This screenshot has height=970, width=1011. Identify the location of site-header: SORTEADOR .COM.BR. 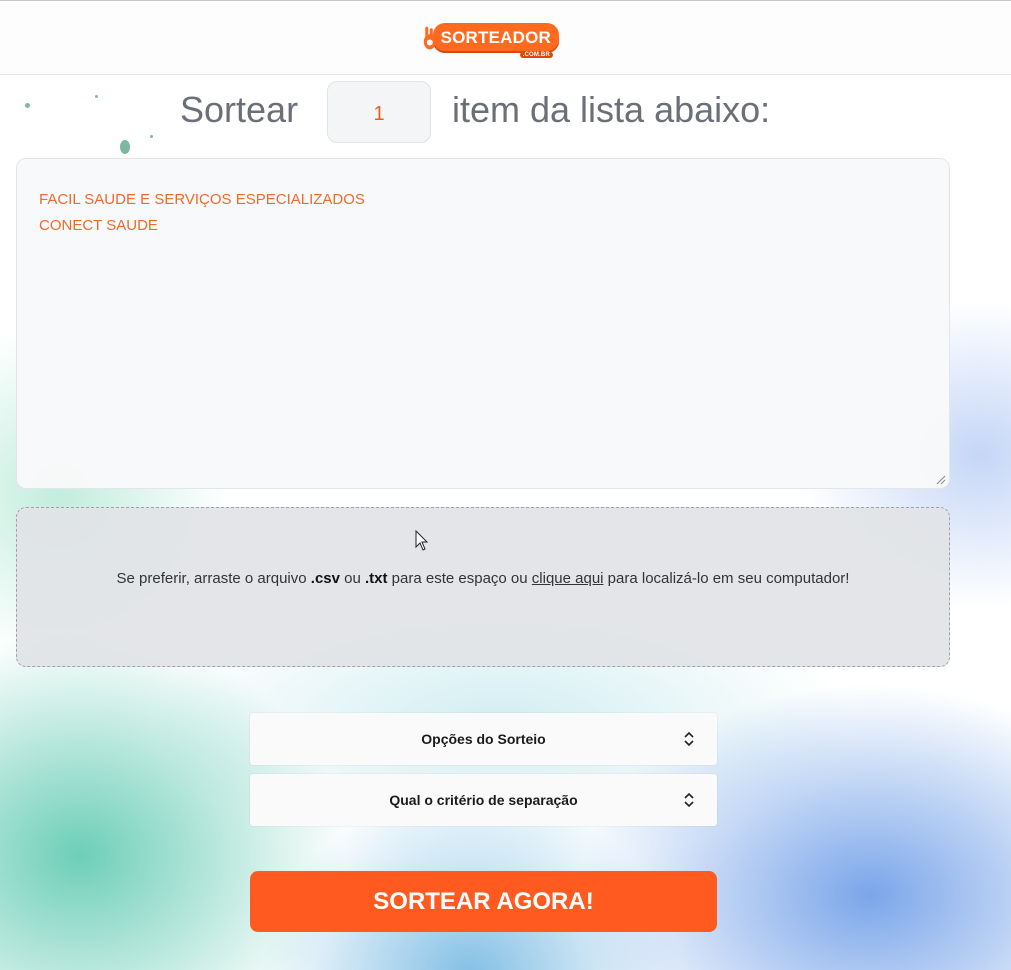
(505, 37).